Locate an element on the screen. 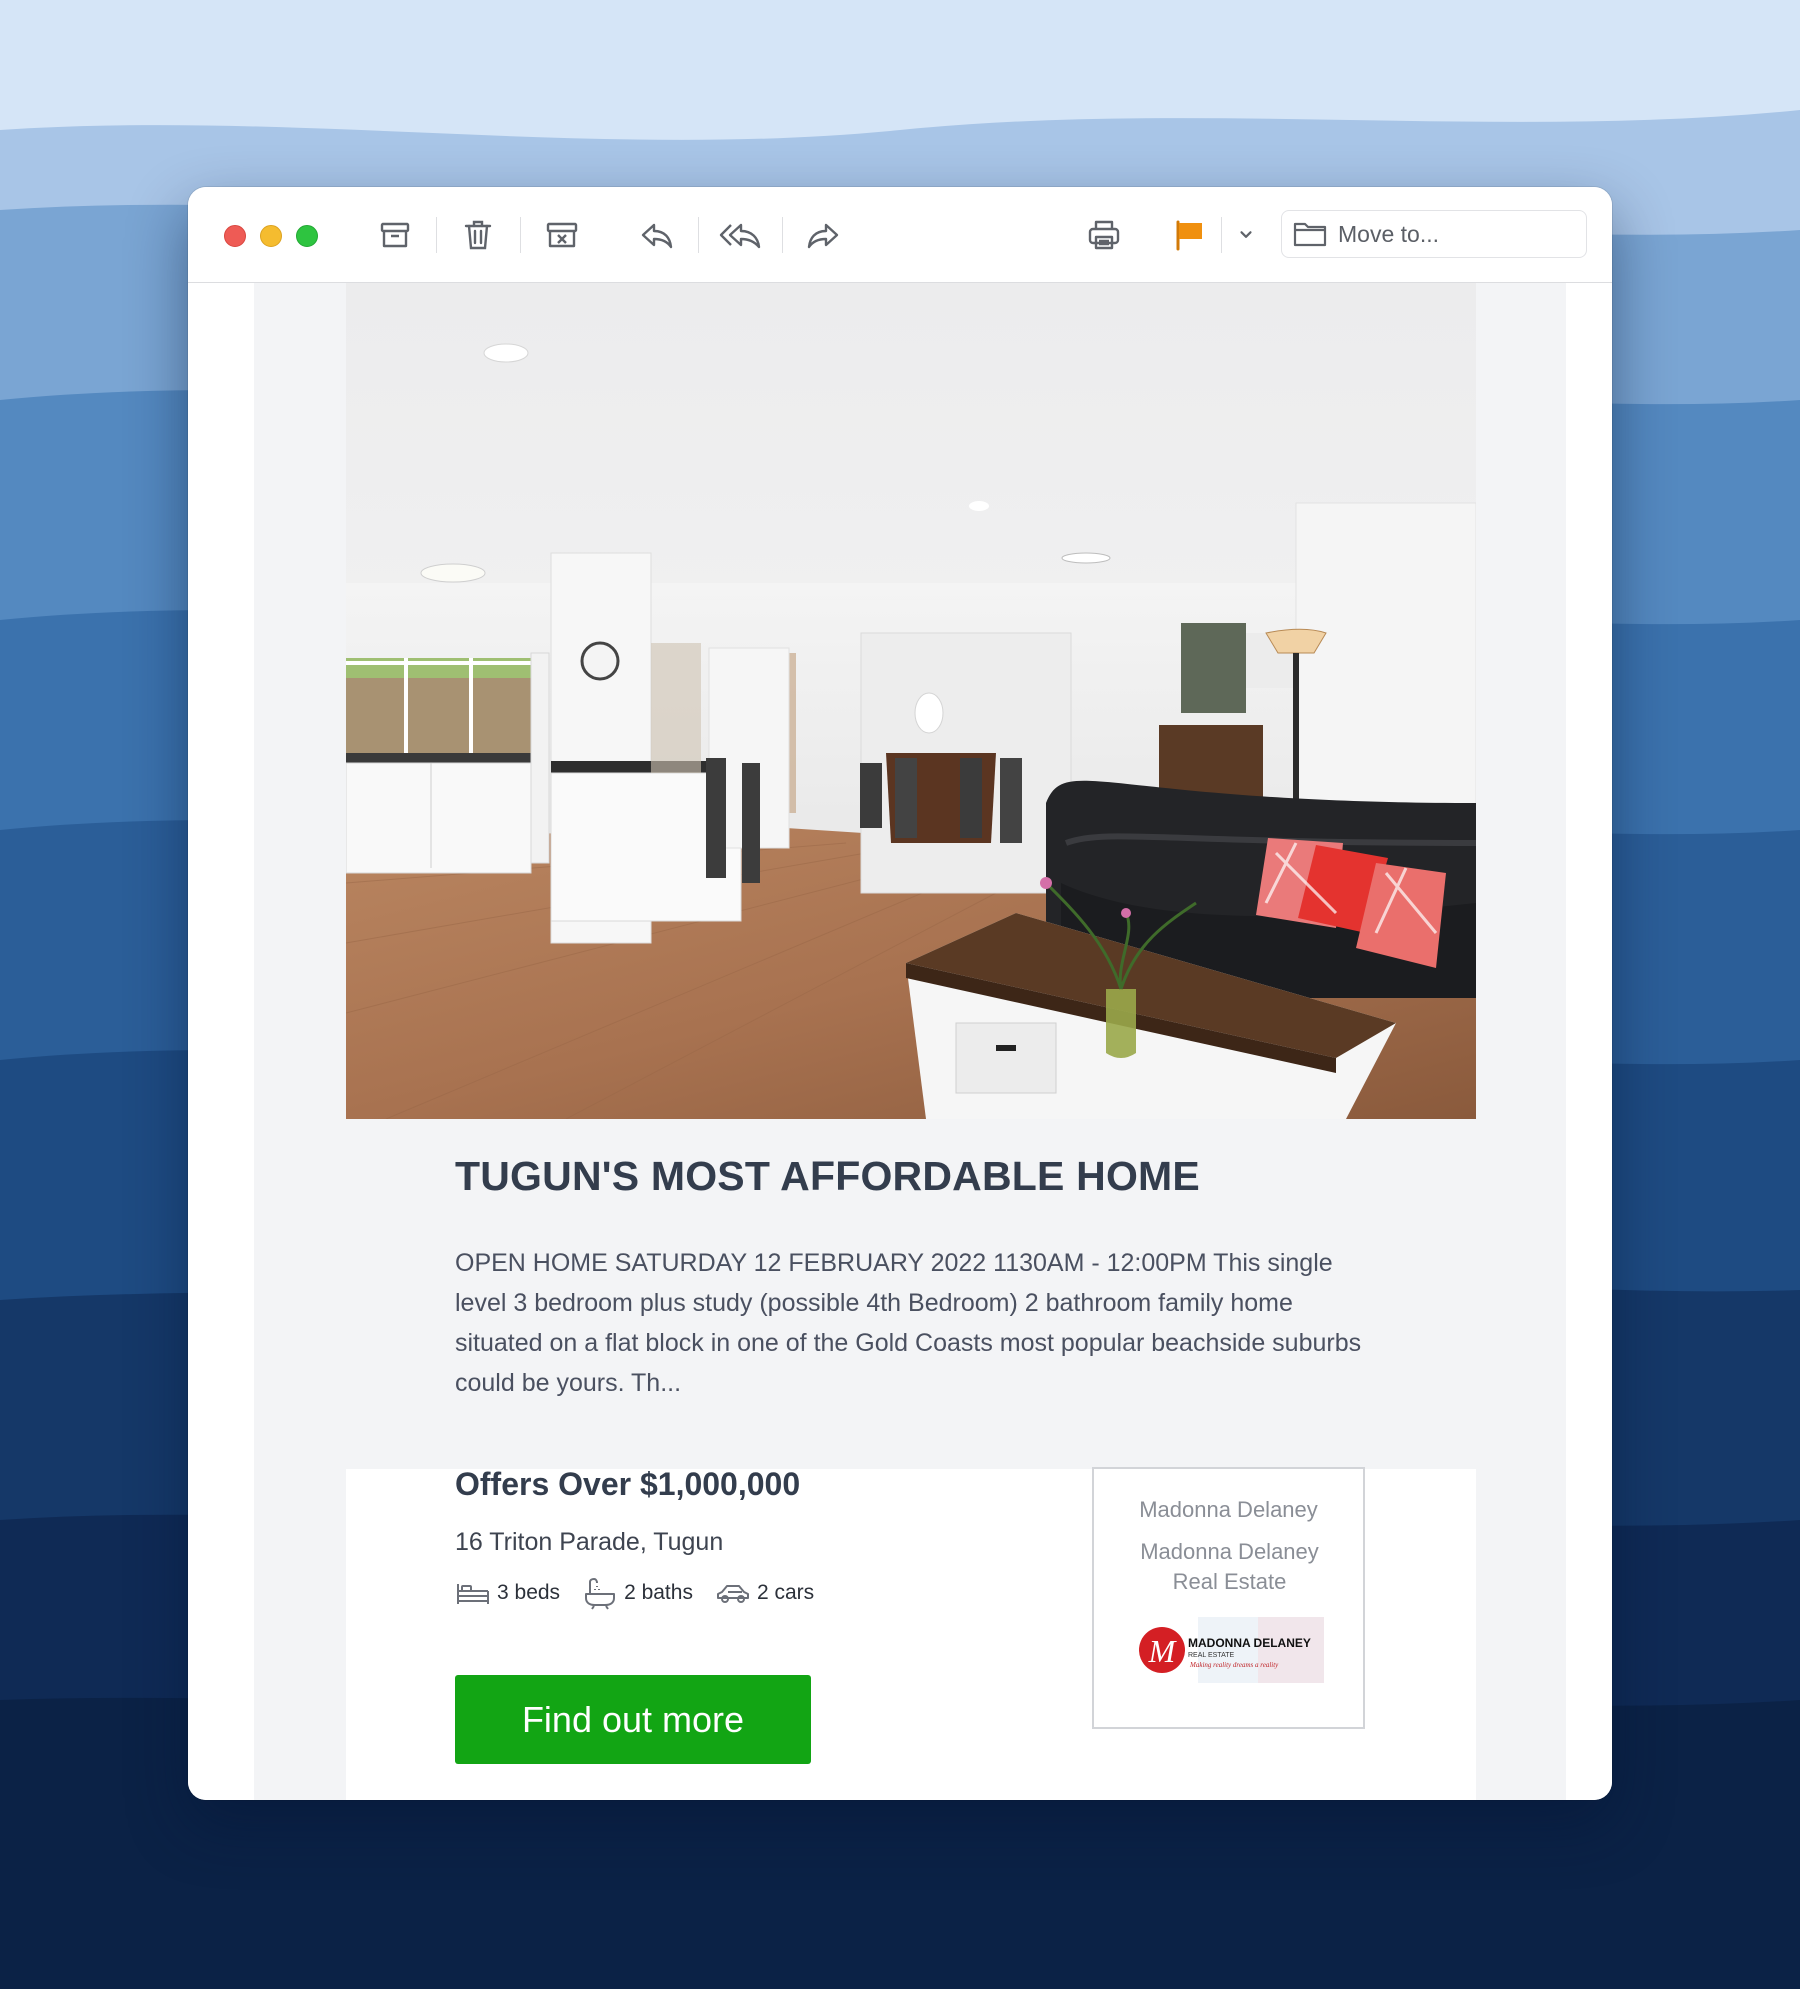 The width and height of the screenshot is (1800, 1989). zoom-window-button is located at coordinates (307, 236).